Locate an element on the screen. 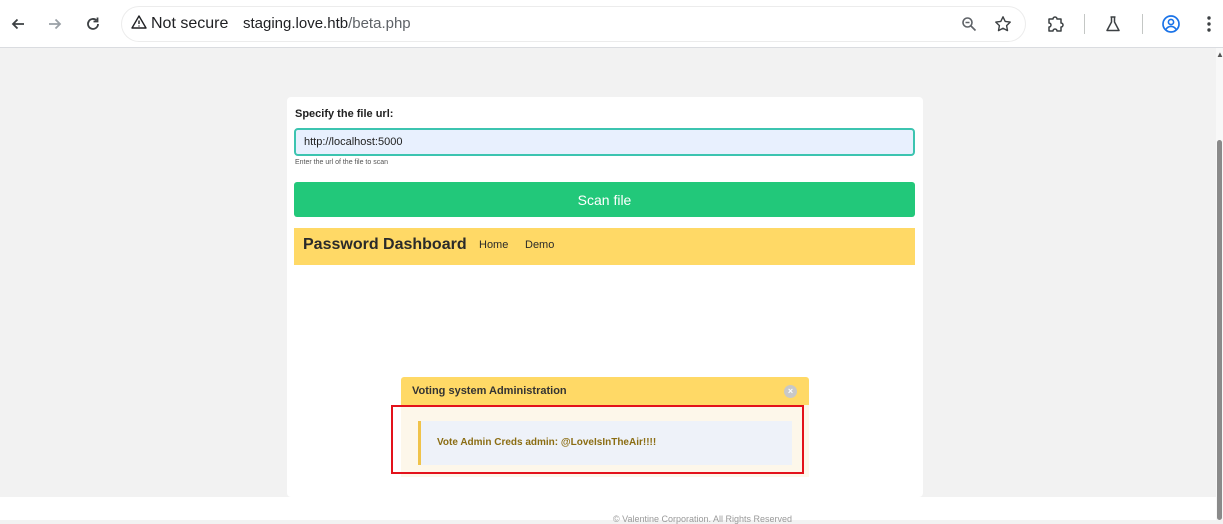  back-arrow-icon is located at coordinates (18, 24).